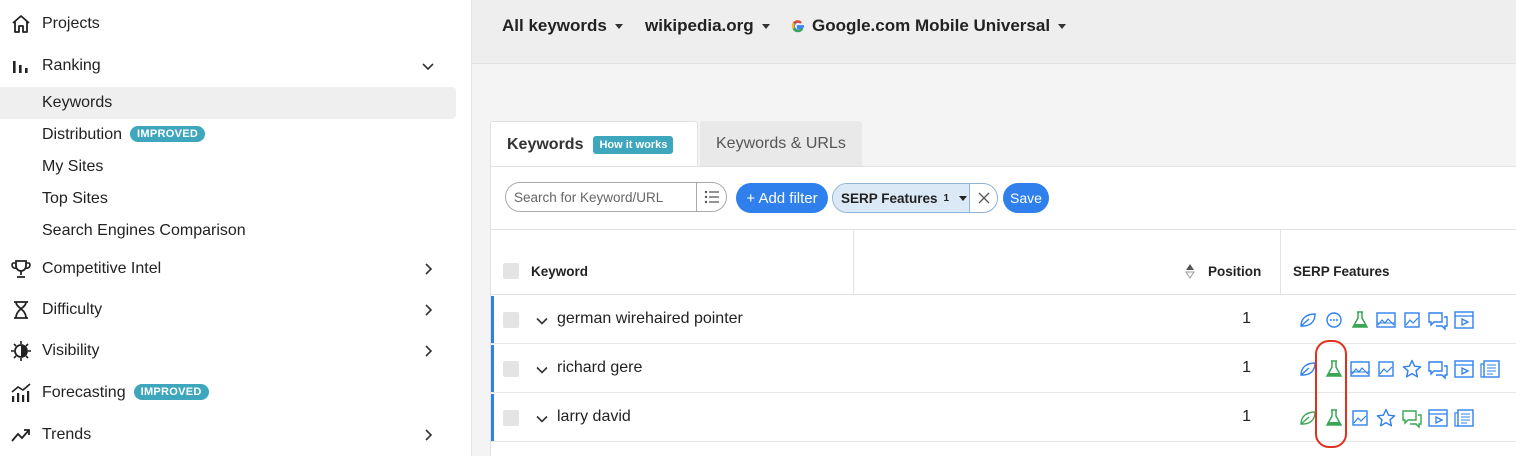 The width and height of the screenshot is (1516, 456). What do you see at coordinates (554, 25) in the screenshot?
I see `dropdown-label: All keywords` at bounding box center [554, 25].